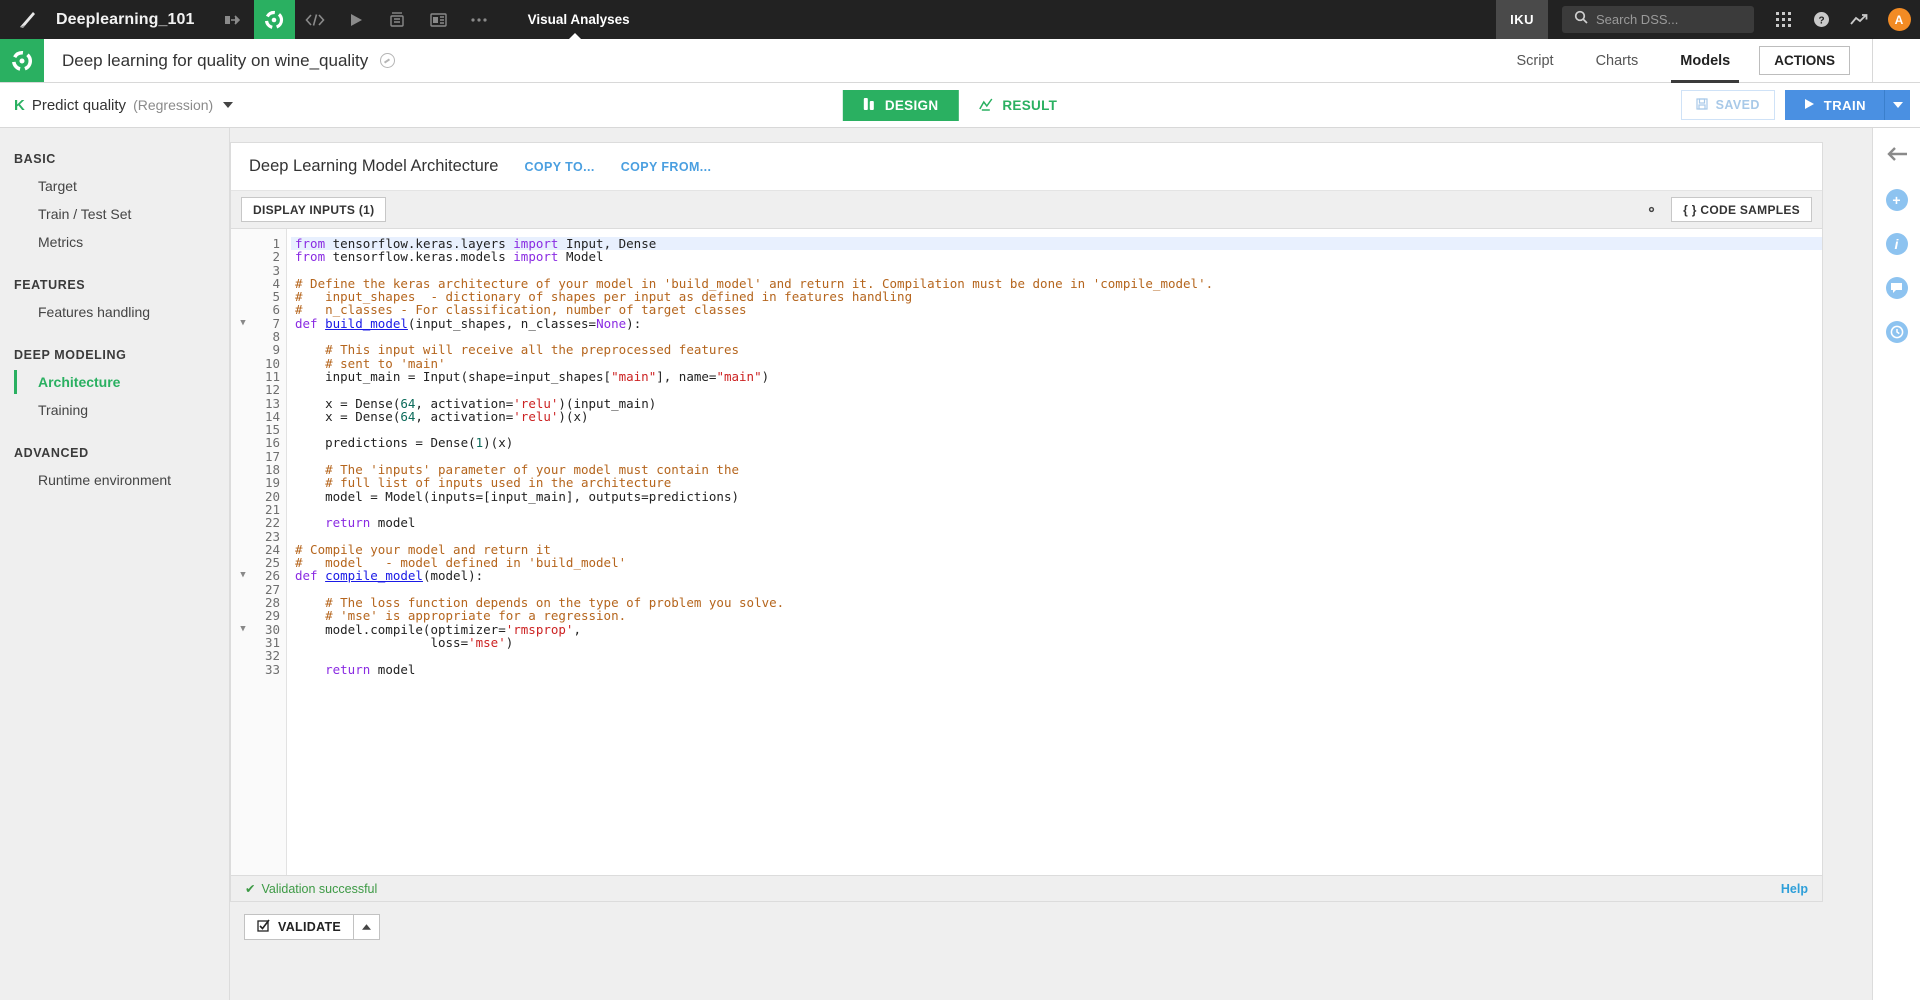  I want to click on clock-status-icon, so click(388, 60).